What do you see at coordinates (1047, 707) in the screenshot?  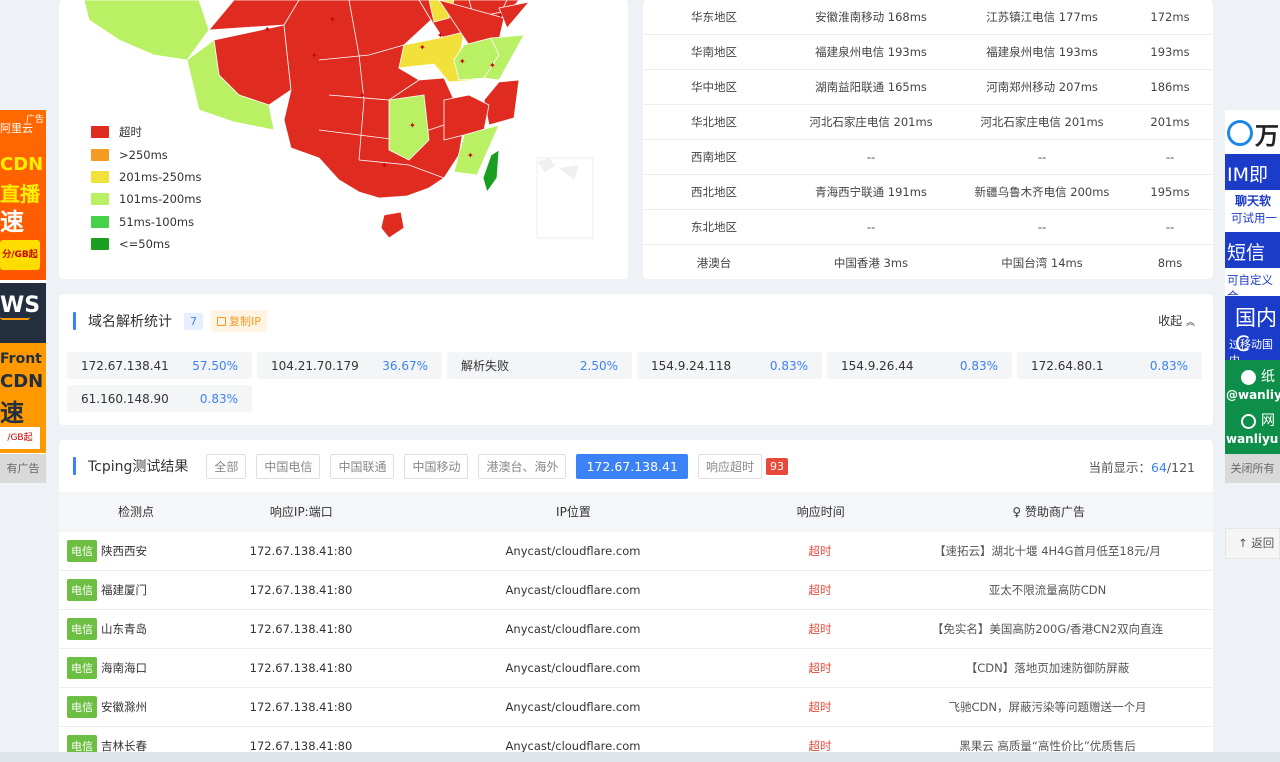 I see `sponsor-ad-link: 飞驰CDN，屏蔽污染等问题赠送一个月` at bounding box center [1047, 707].